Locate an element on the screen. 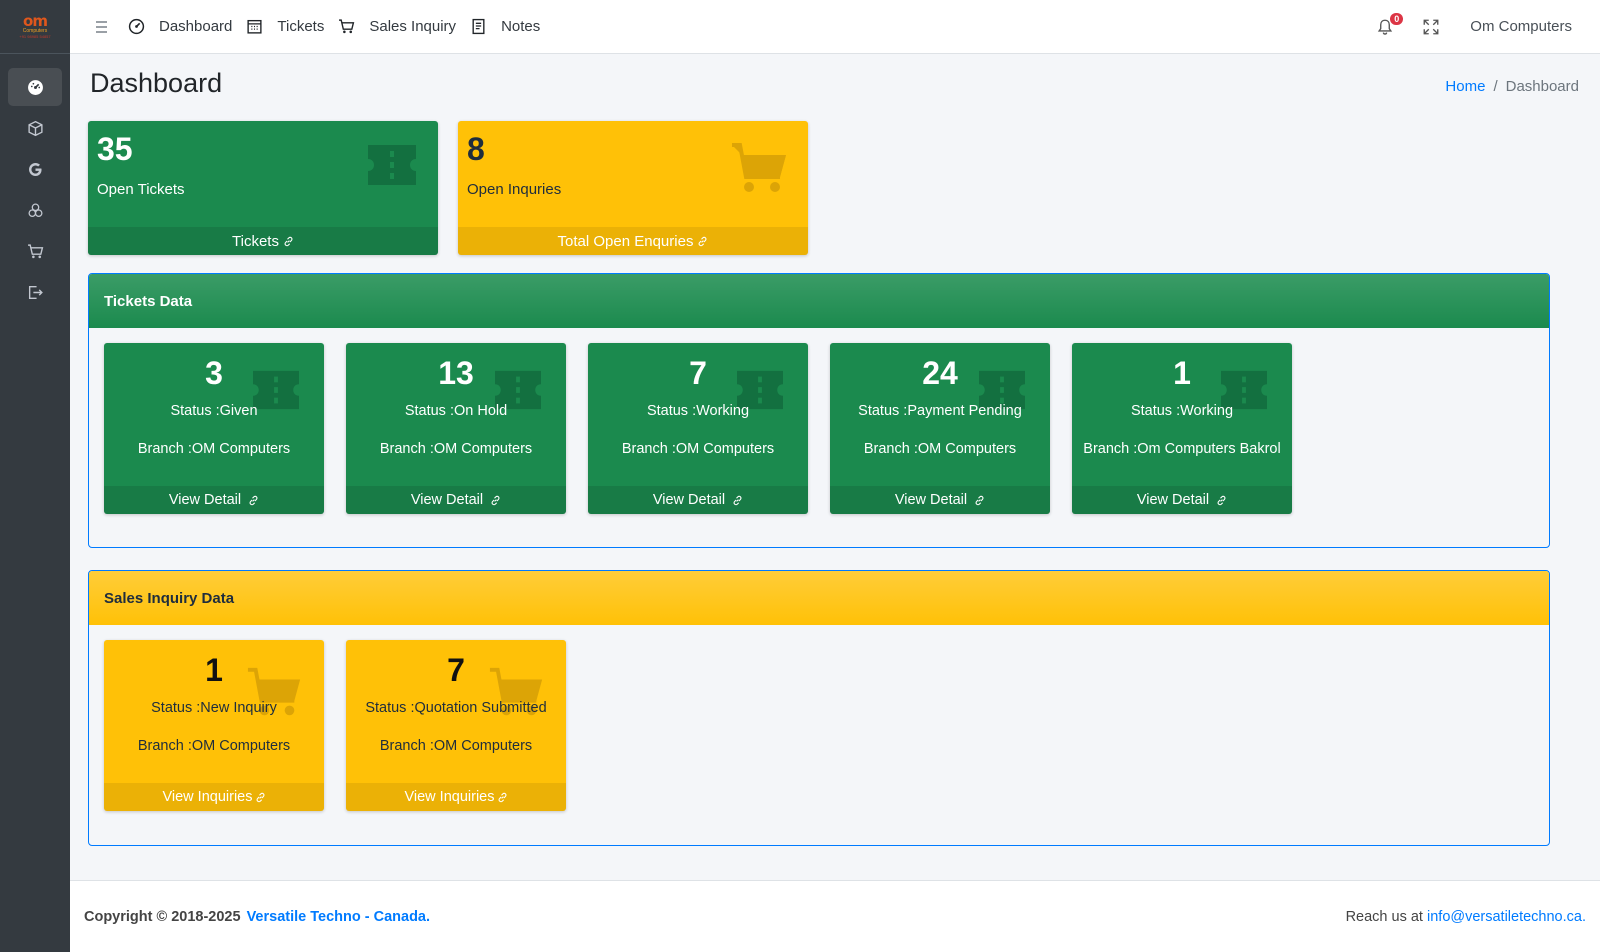 Image resolution: width=1600 pixels, height=952 pixels. sidebar-item-modules is located at coordinates (35, 210).